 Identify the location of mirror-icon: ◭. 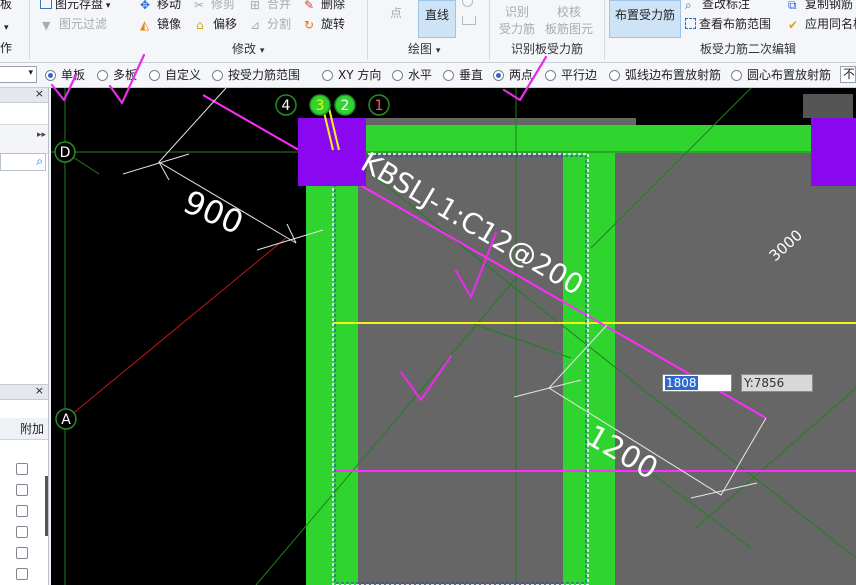
(145, 25).